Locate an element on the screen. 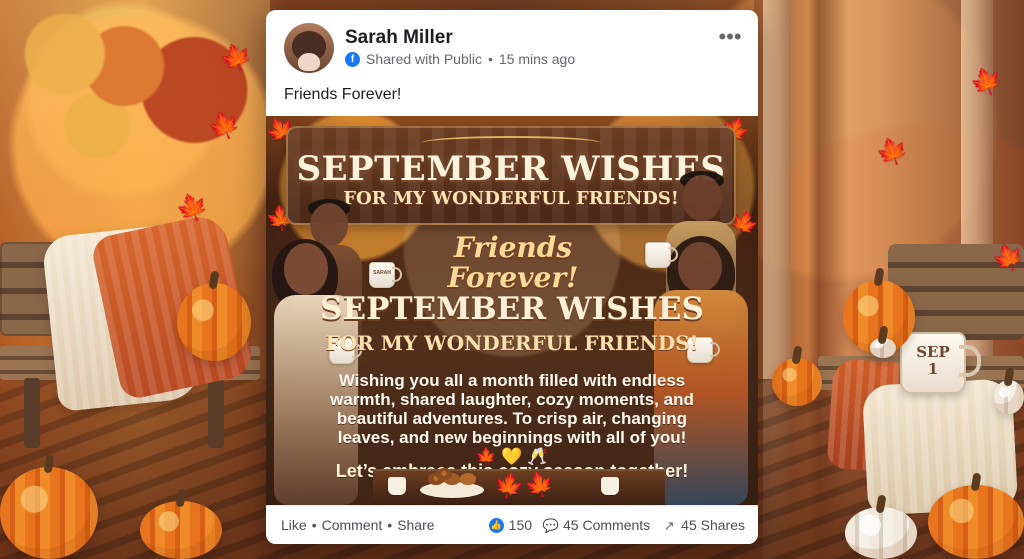 The width and height of the screenshot is (1024, 559). comment-button: Comment is located at coordinates (352, 525).